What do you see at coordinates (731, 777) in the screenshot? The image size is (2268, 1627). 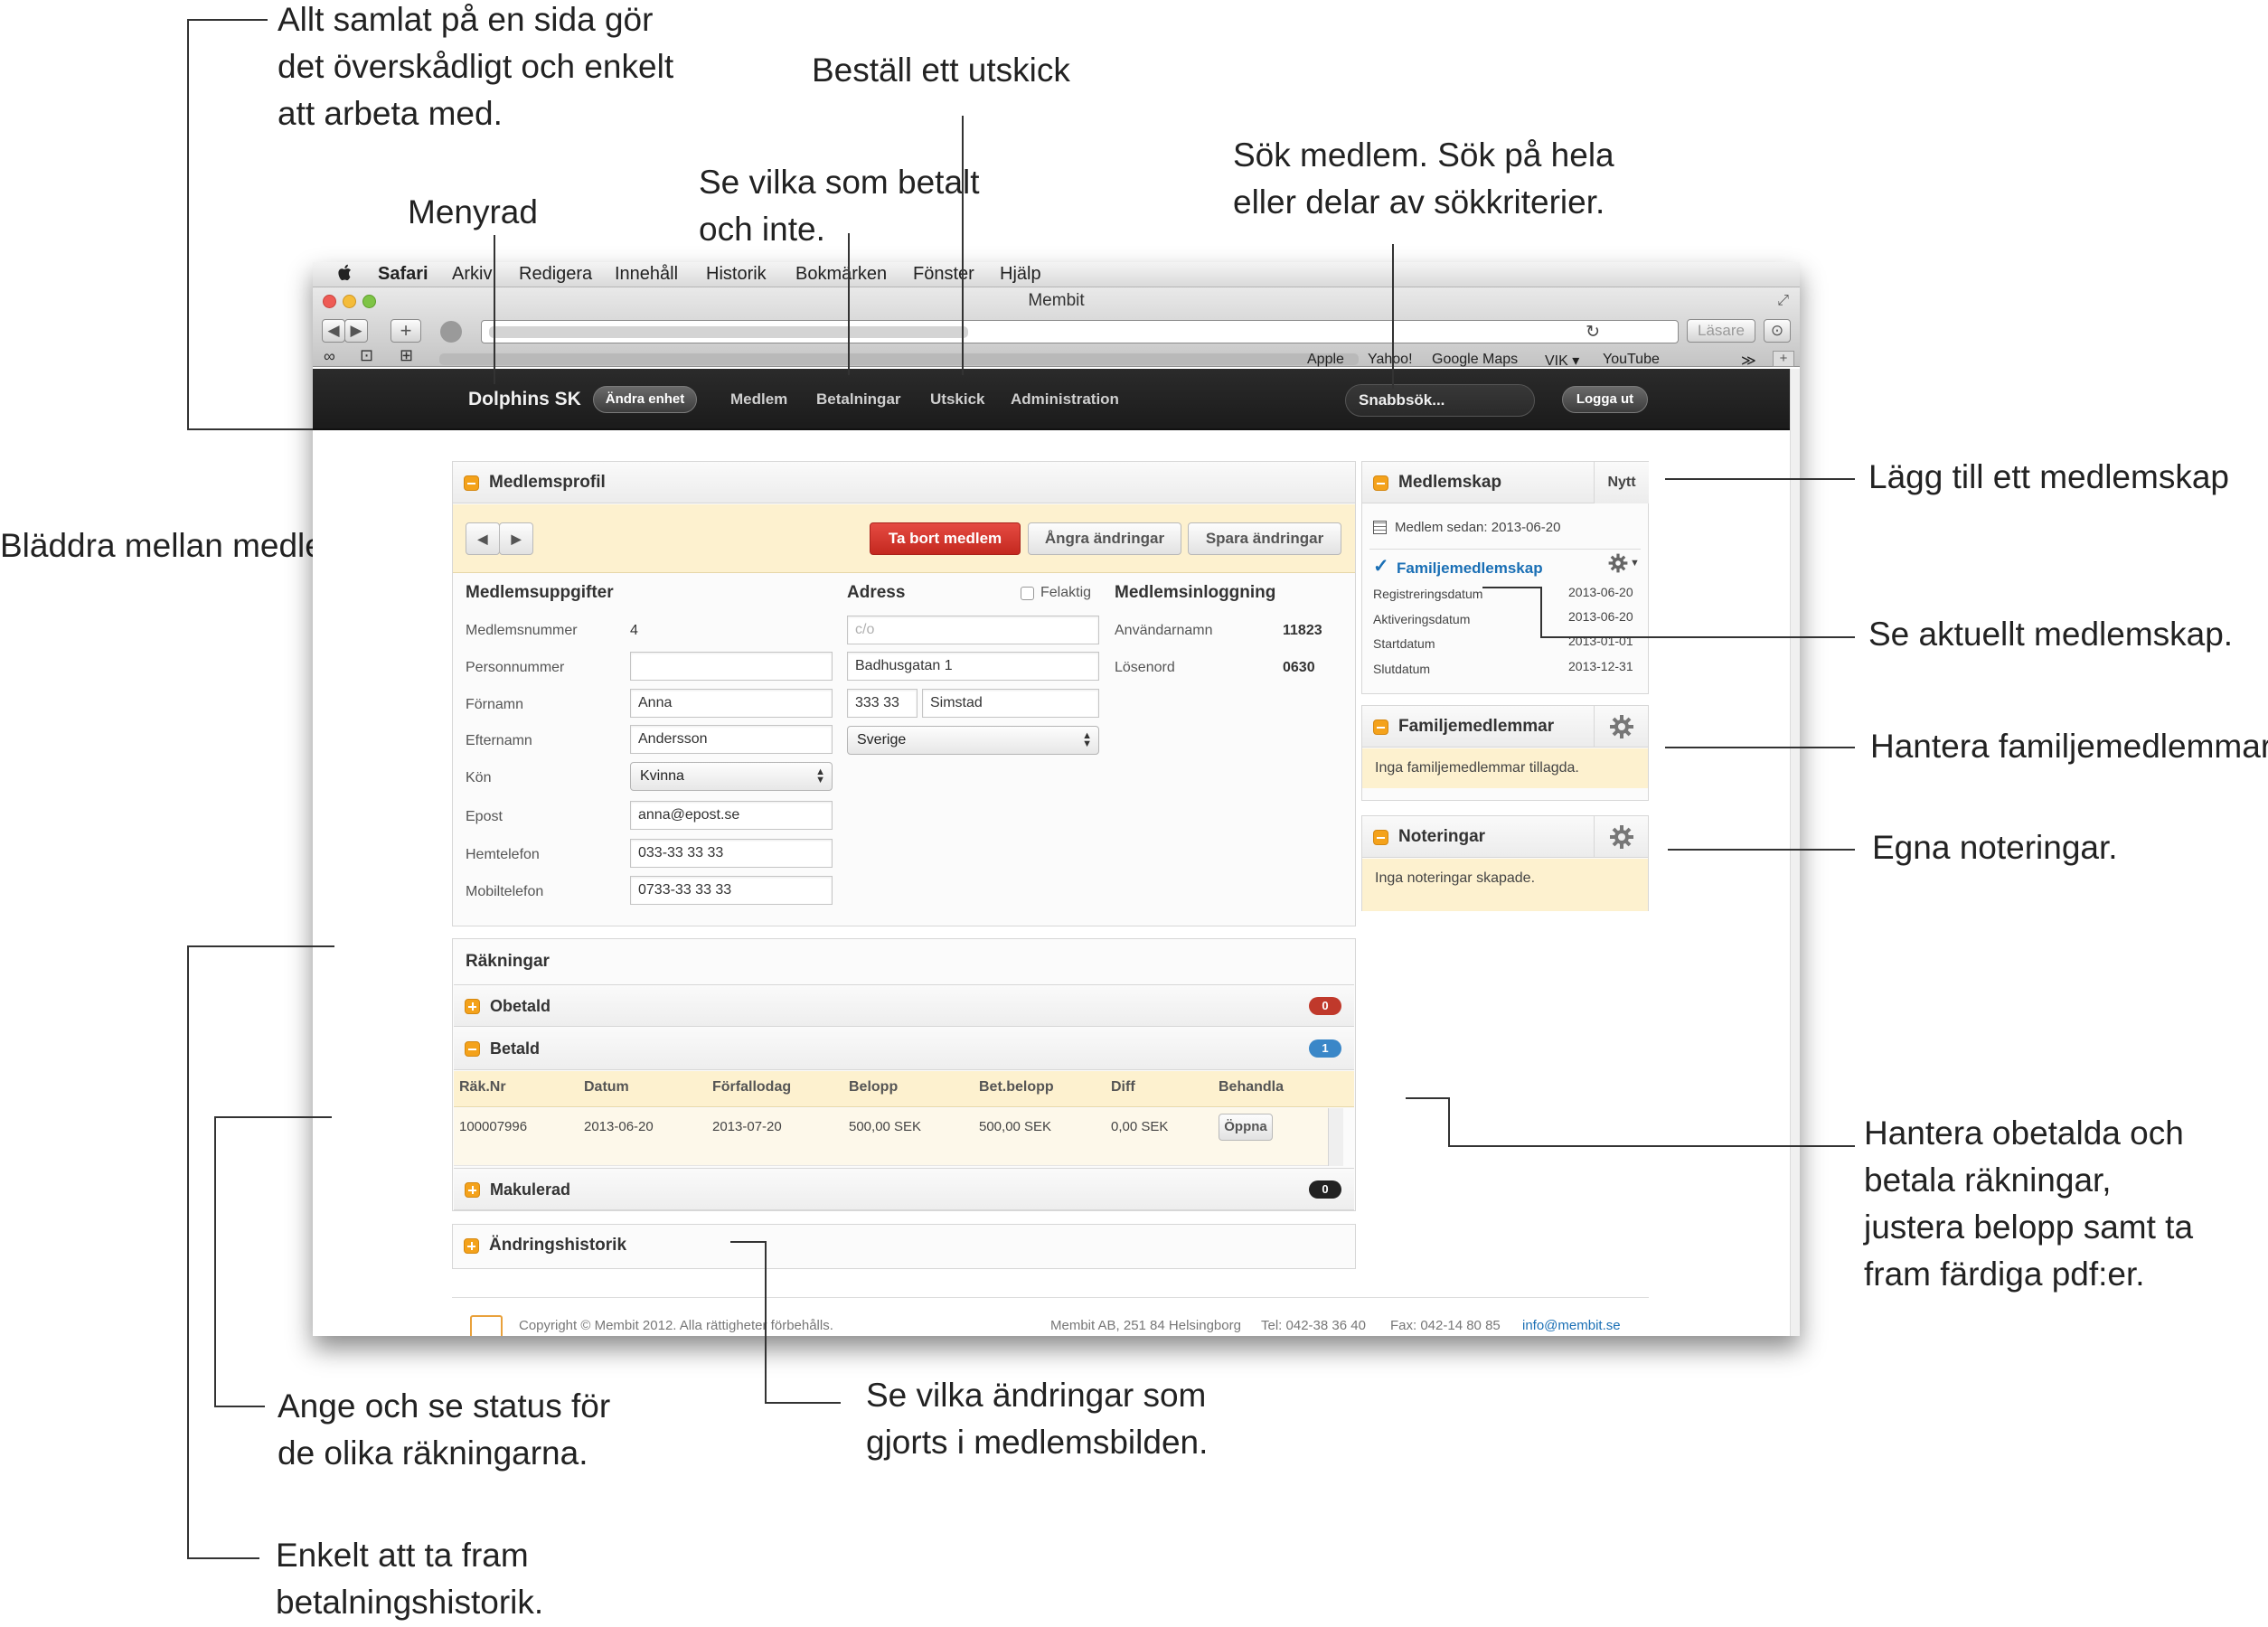 I see `gender-select: Kvinna ▲ ▼` at bounding box center [731, 777].